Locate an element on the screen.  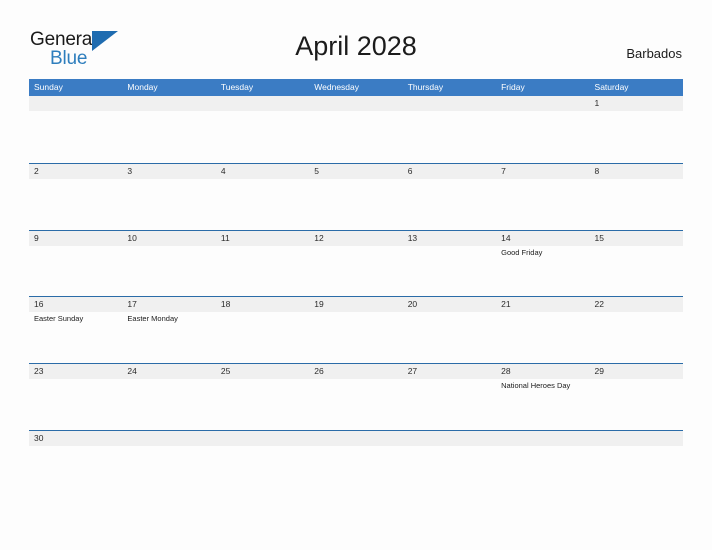
weekday-header-thursday: Thursday is located at coordinates (425, 87).